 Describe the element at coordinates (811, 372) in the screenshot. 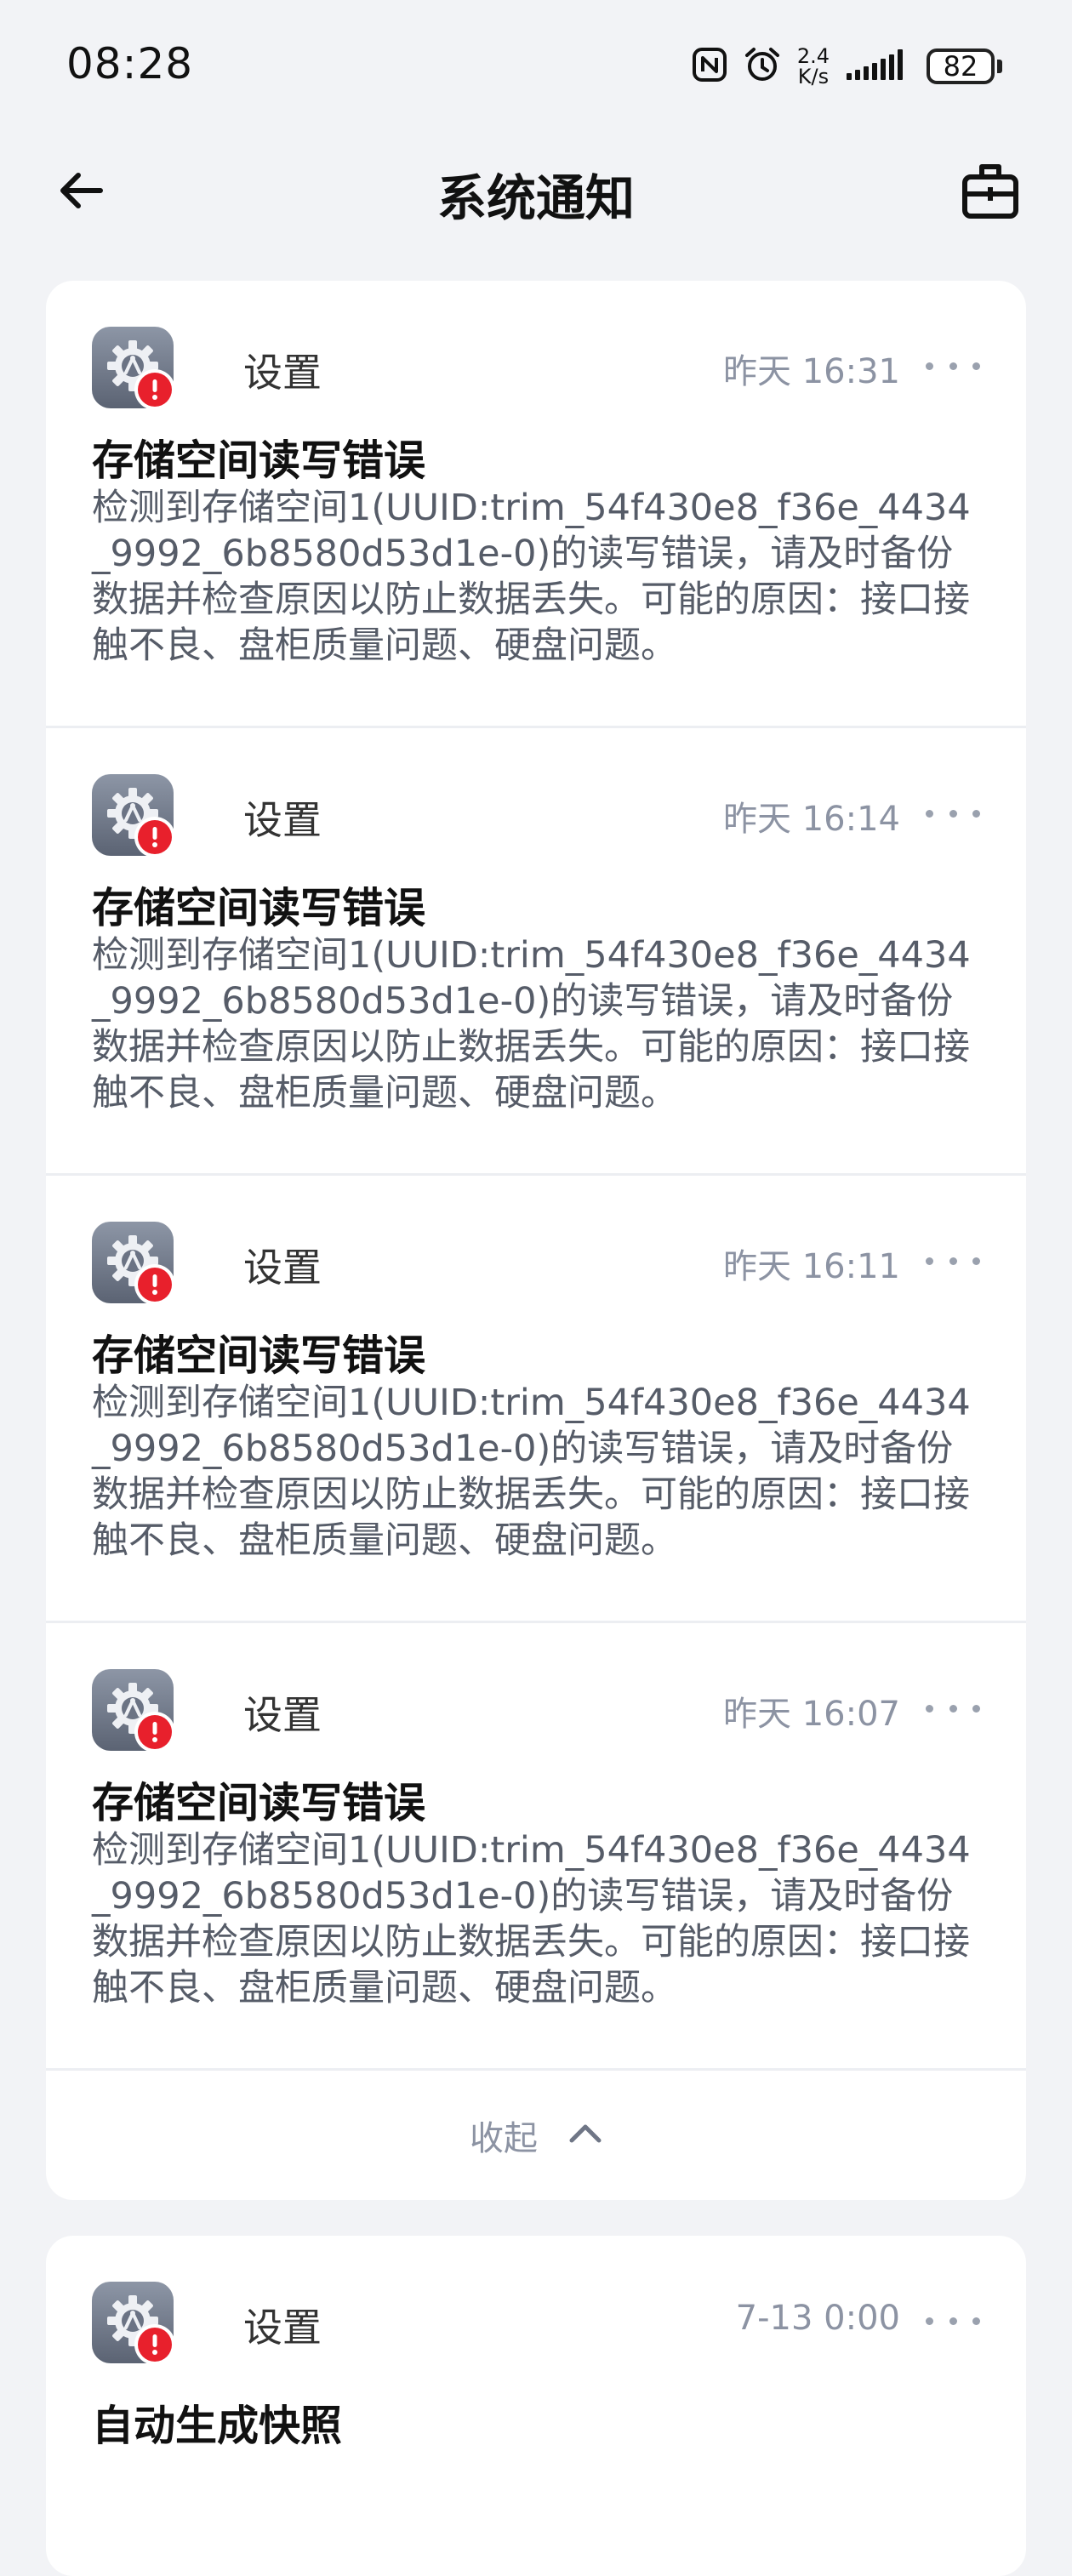

I see `notification-time: 昨天 16:31` at that location.